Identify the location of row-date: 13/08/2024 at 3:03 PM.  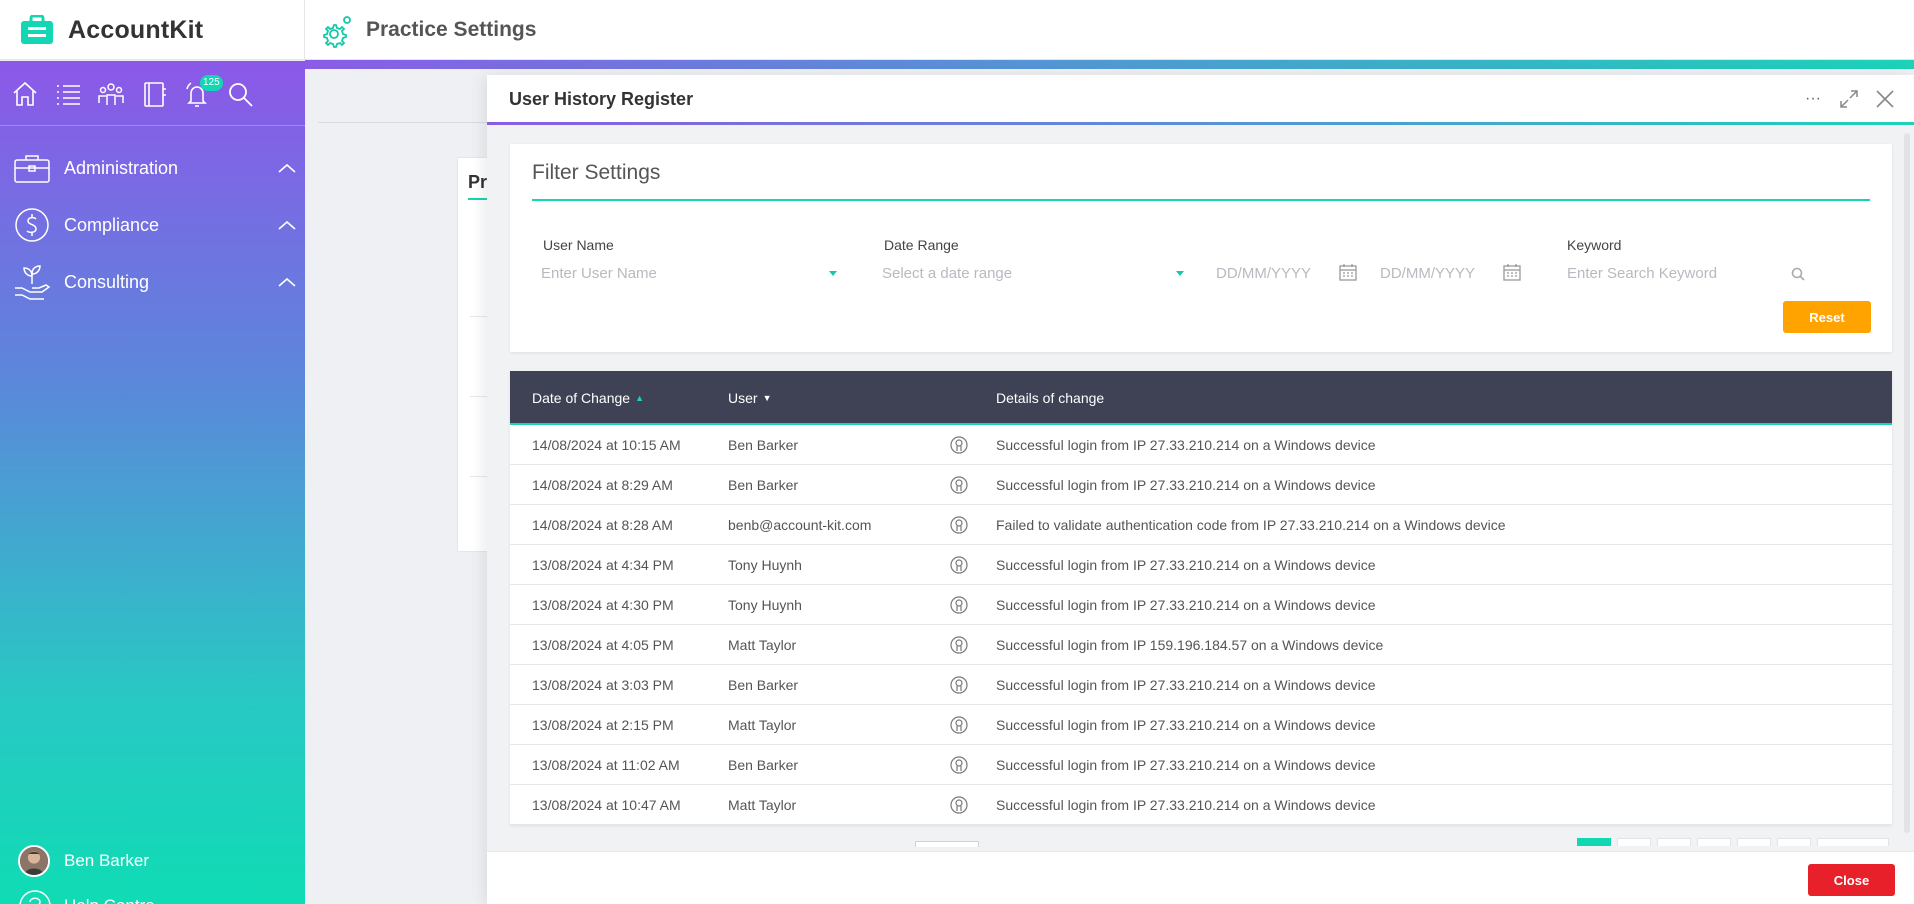
(603, 685).